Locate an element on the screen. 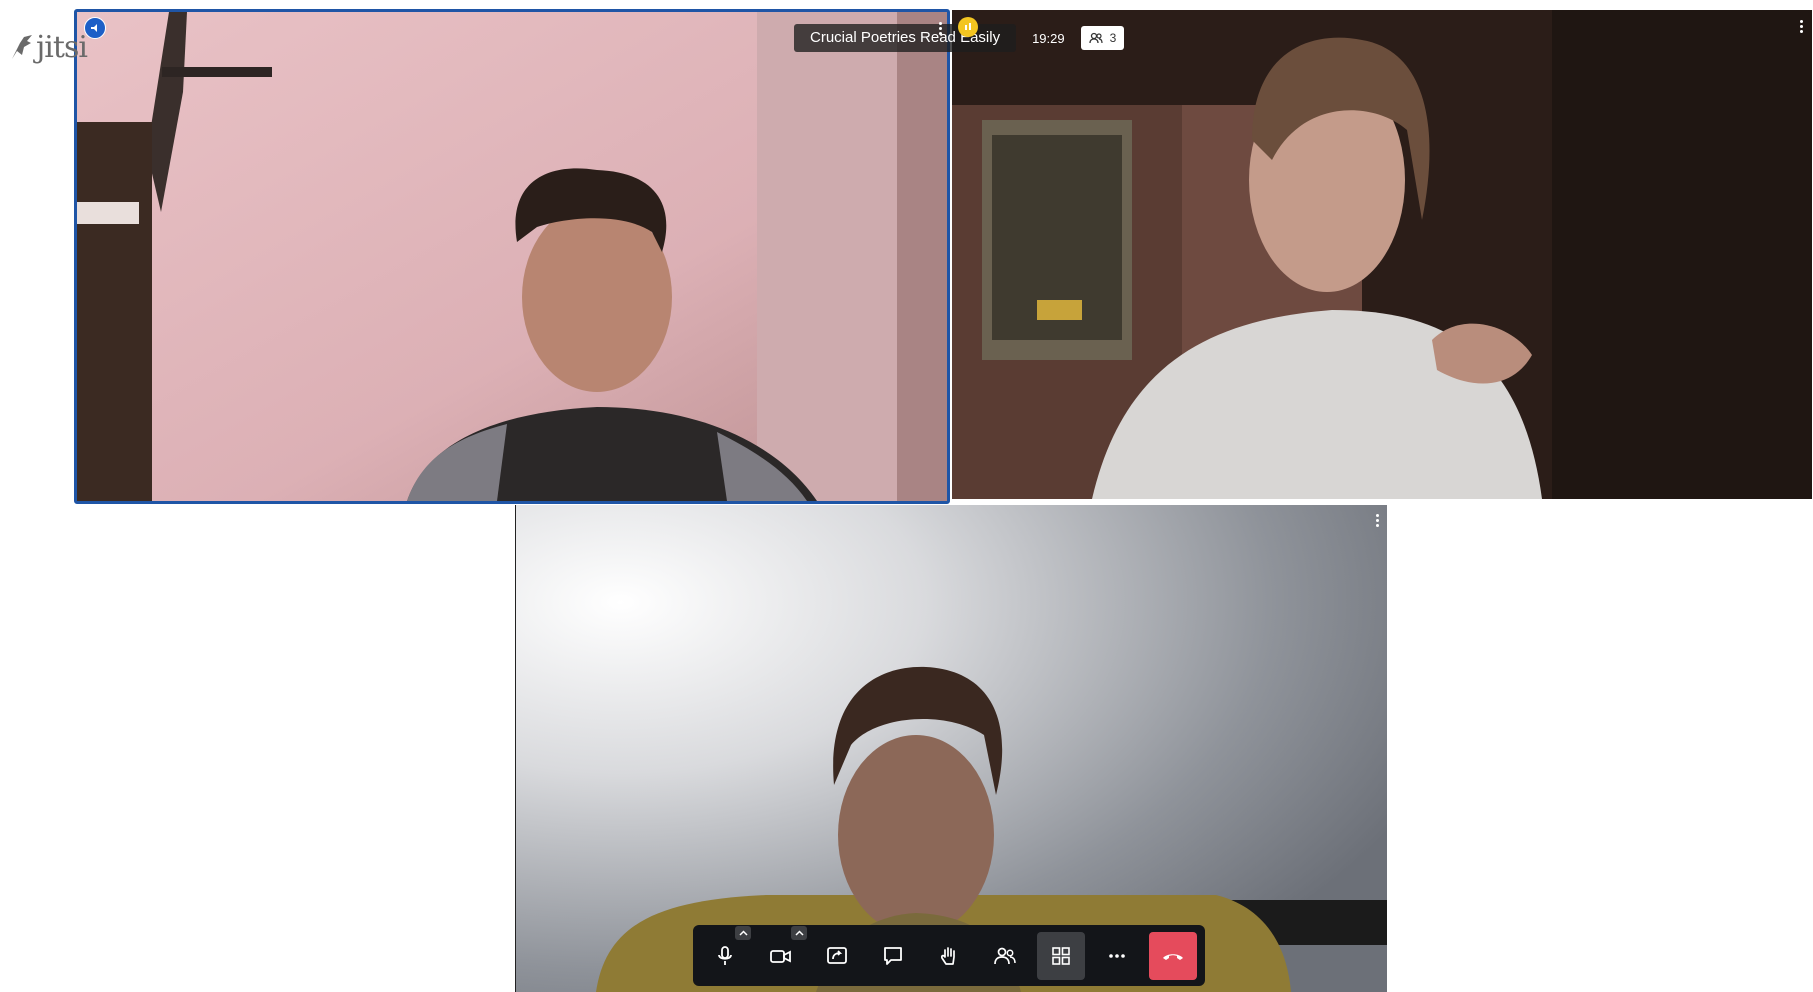 This screenshot has height=992, width=1813. toolbox is located at coordinates (949, 955).